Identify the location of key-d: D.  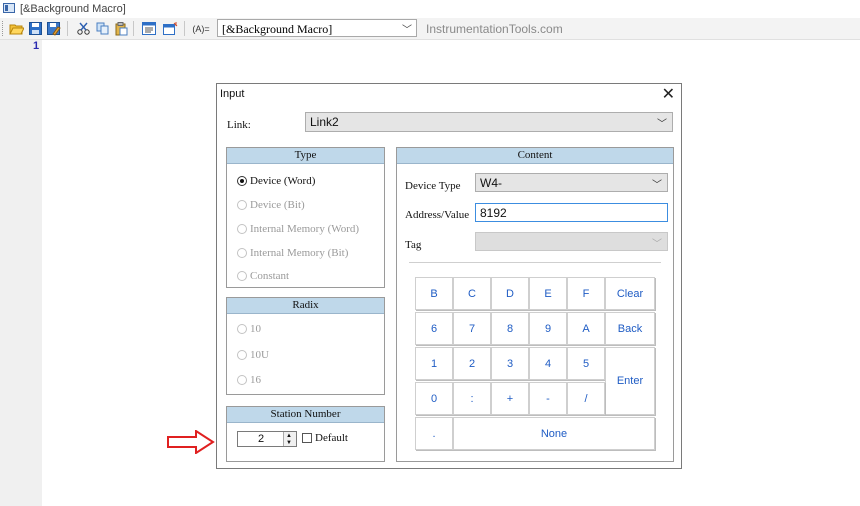
(510, 293).